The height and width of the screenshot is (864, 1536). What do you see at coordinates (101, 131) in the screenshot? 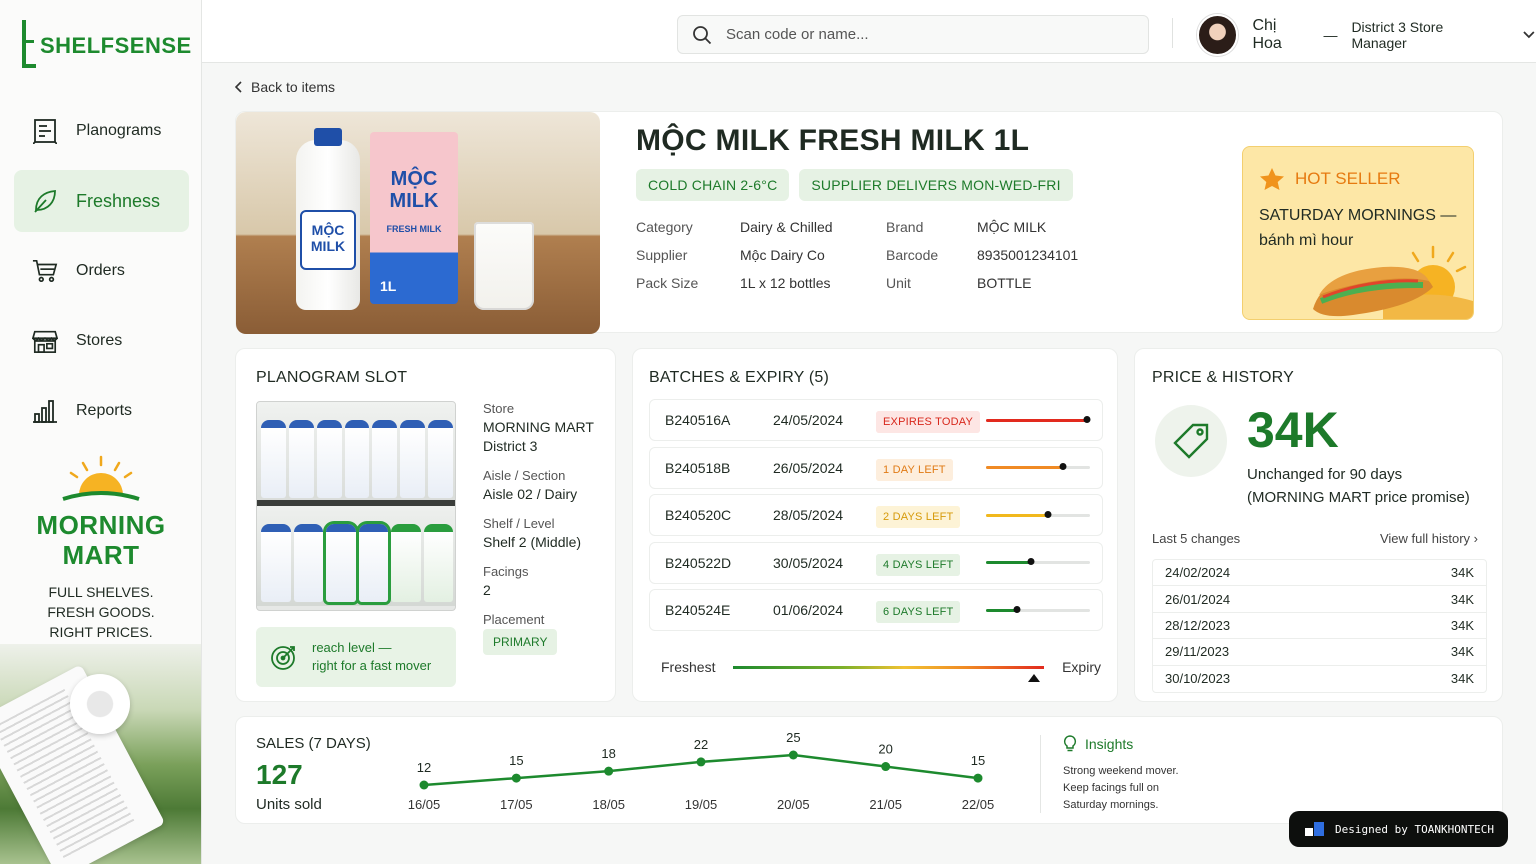
I see `sidebar-item-planograms: Planograms` at bounding box center [101, 131].